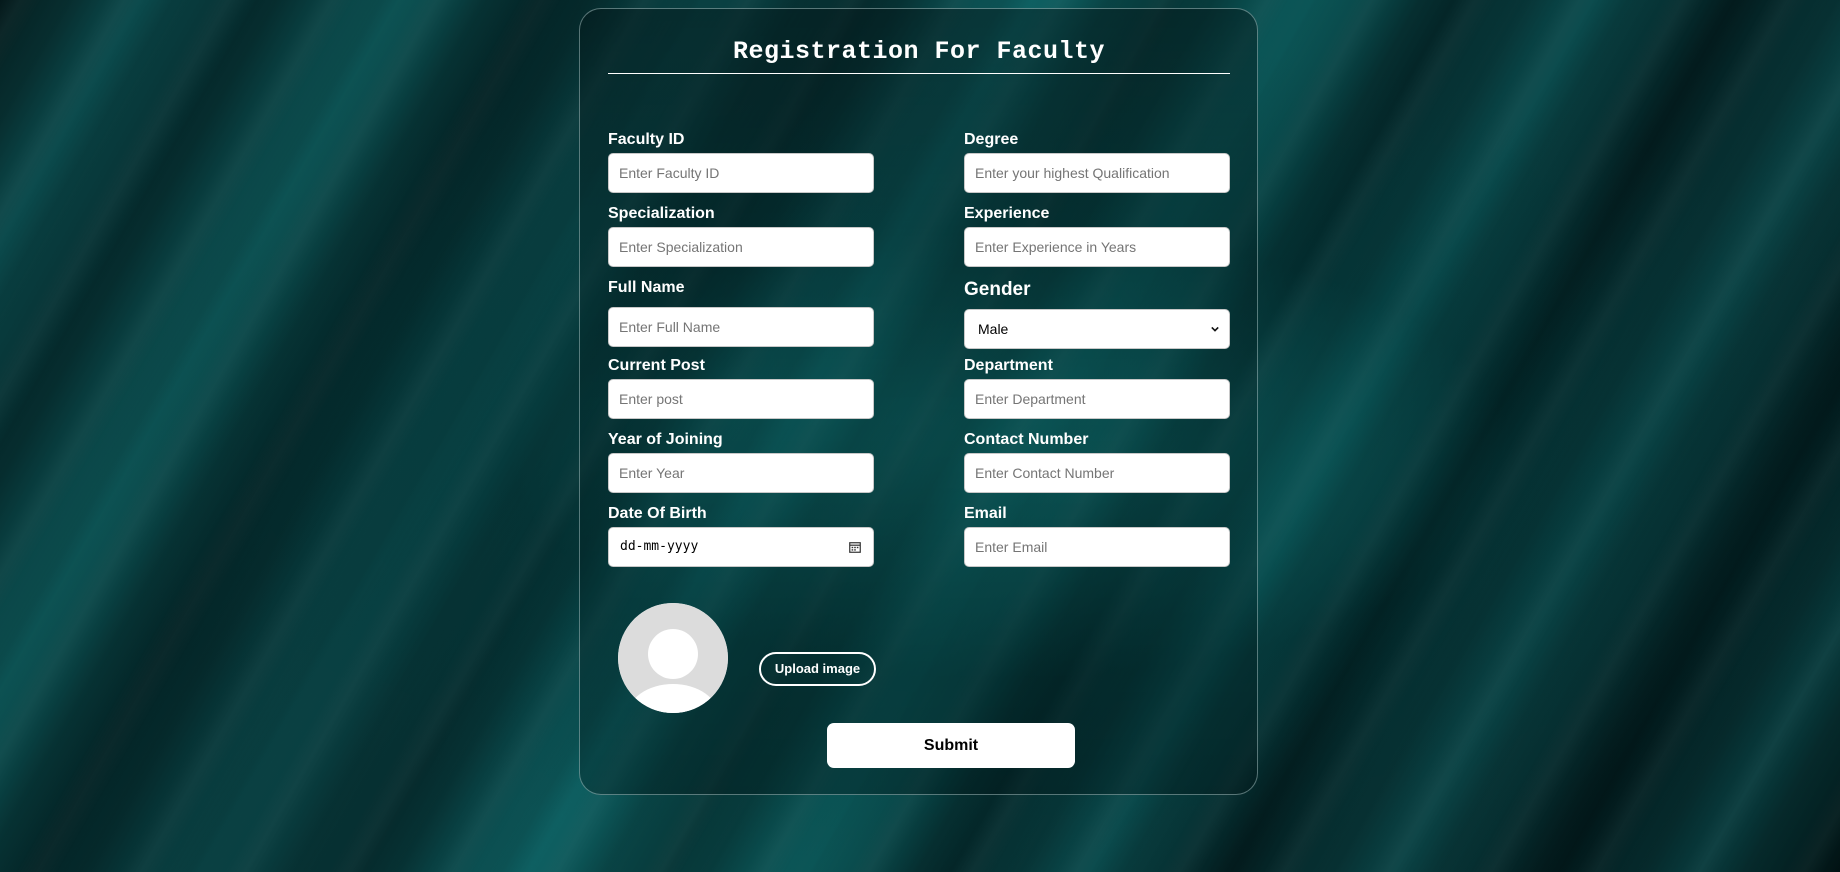 This screenshot has height=872, width=1840. I want to click on contact-number-label: Contact Number, so click(1026, 439).